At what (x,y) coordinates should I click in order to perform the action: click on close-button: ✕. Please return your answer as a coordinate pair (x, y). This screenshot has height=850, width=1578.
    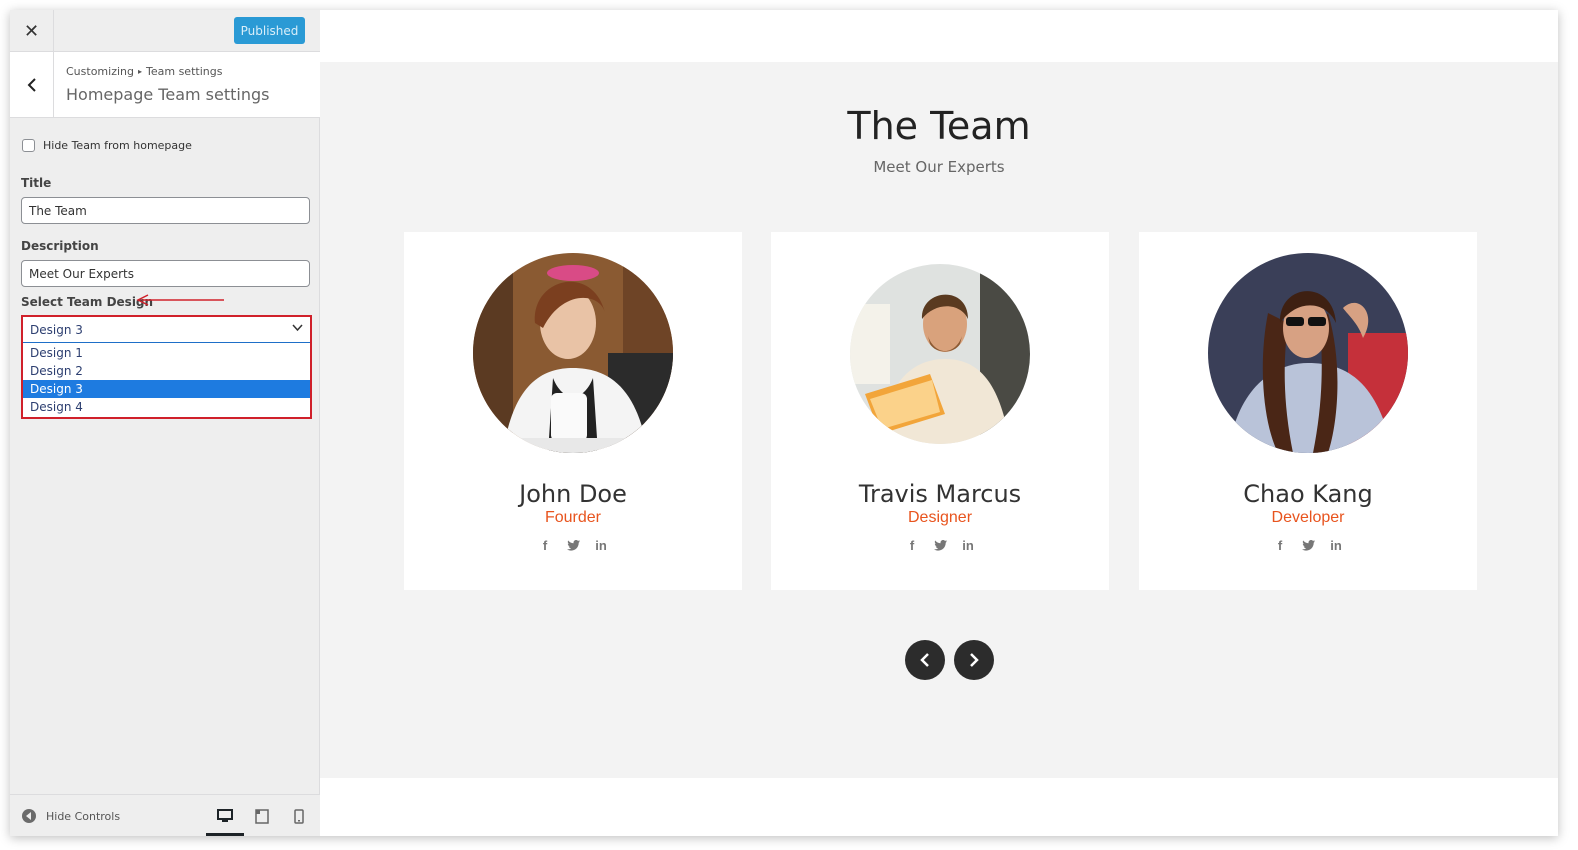
    Looking at the image, I should click on (32, 31).